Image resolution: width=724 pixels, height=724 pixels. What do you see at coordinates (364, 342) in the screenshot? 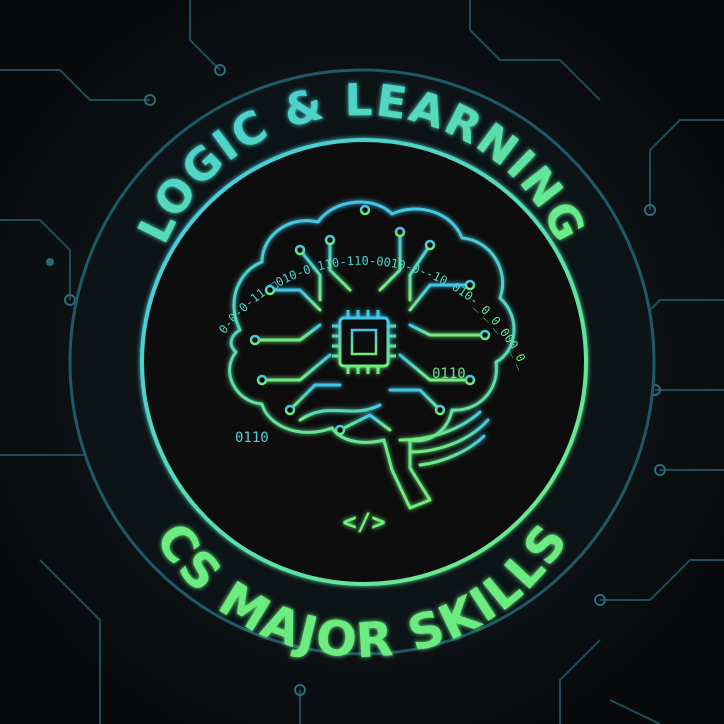
I see `microchip-icon` at bounding box center [364, 342].